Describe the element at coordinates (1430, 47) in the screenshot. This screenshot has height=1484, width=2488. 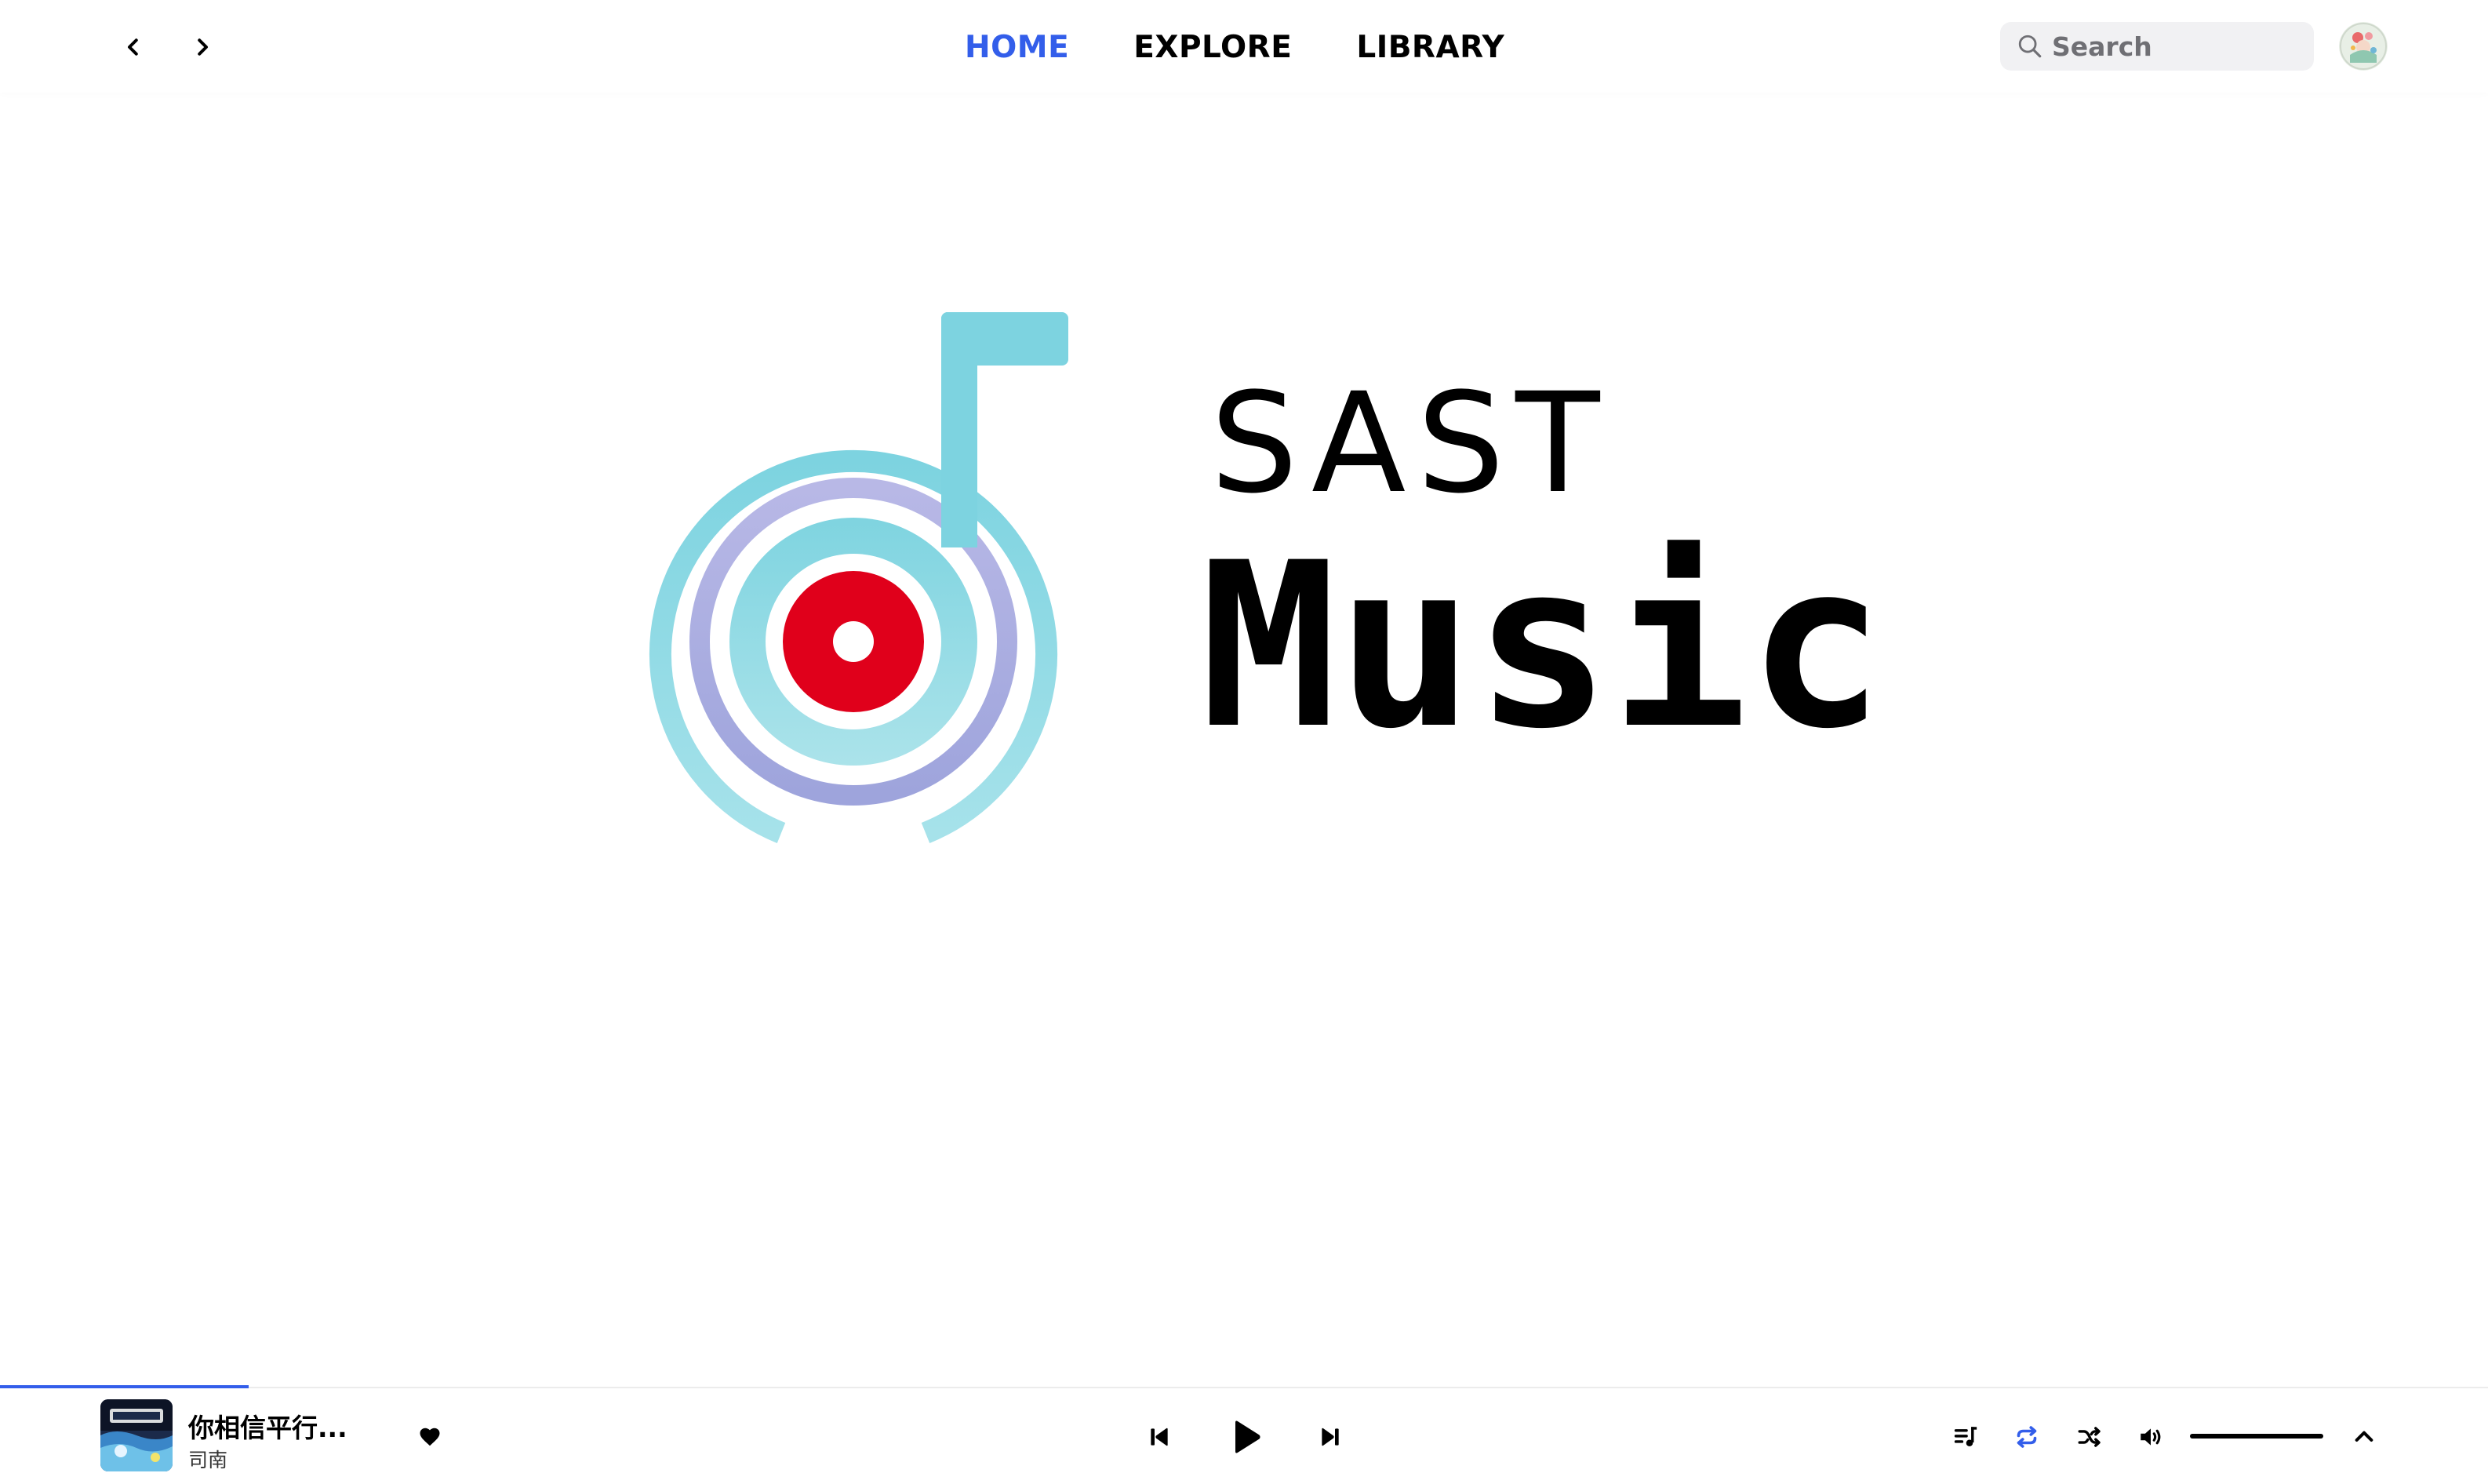
I see `tab-library: LIBRARY` at that location.